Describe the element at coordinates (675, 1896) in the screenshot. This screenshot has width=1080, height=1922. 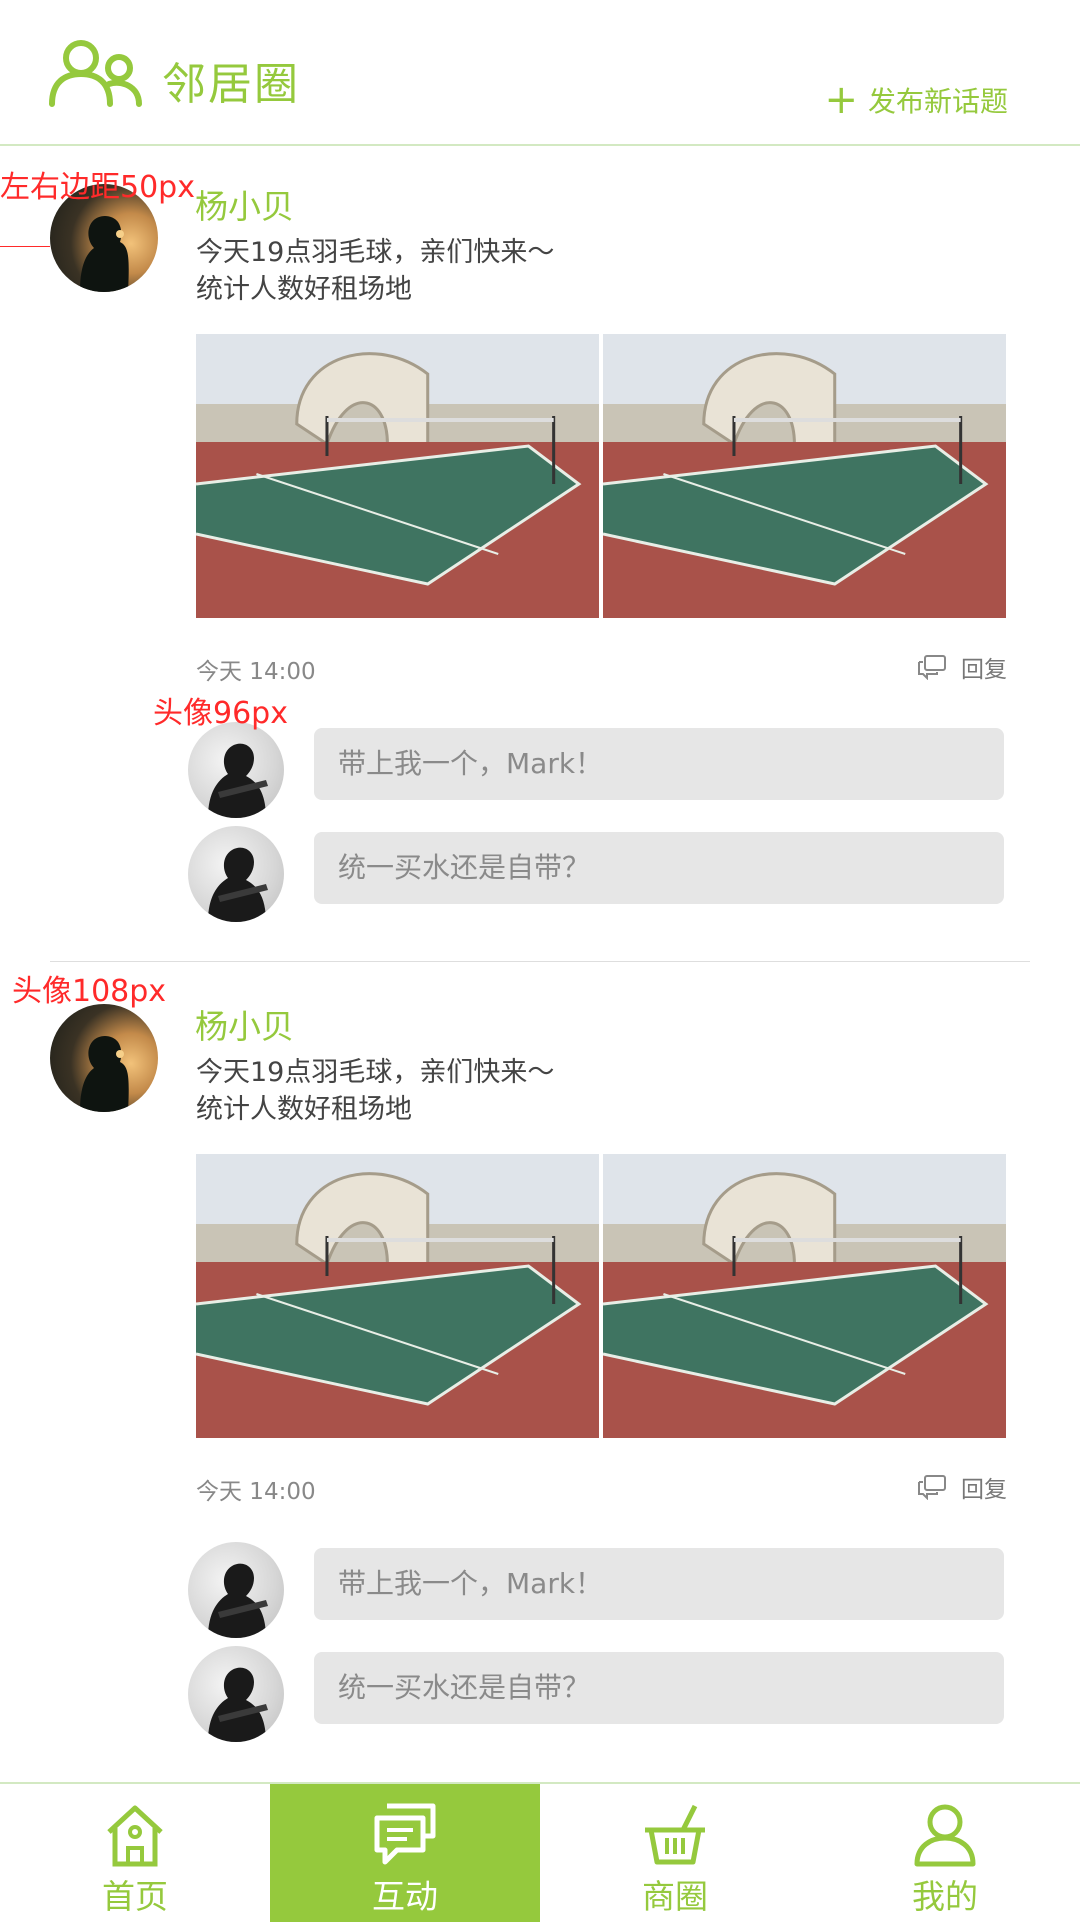
I see `tab-label: 商圈` at that location.